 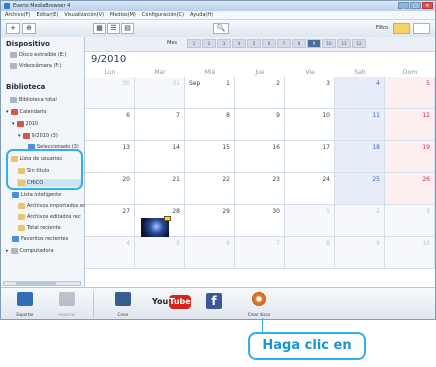 What do you see at coordinates (156, 226) in the screenshot?
I see `video-thumbnail` at bounding box center [156, 226].